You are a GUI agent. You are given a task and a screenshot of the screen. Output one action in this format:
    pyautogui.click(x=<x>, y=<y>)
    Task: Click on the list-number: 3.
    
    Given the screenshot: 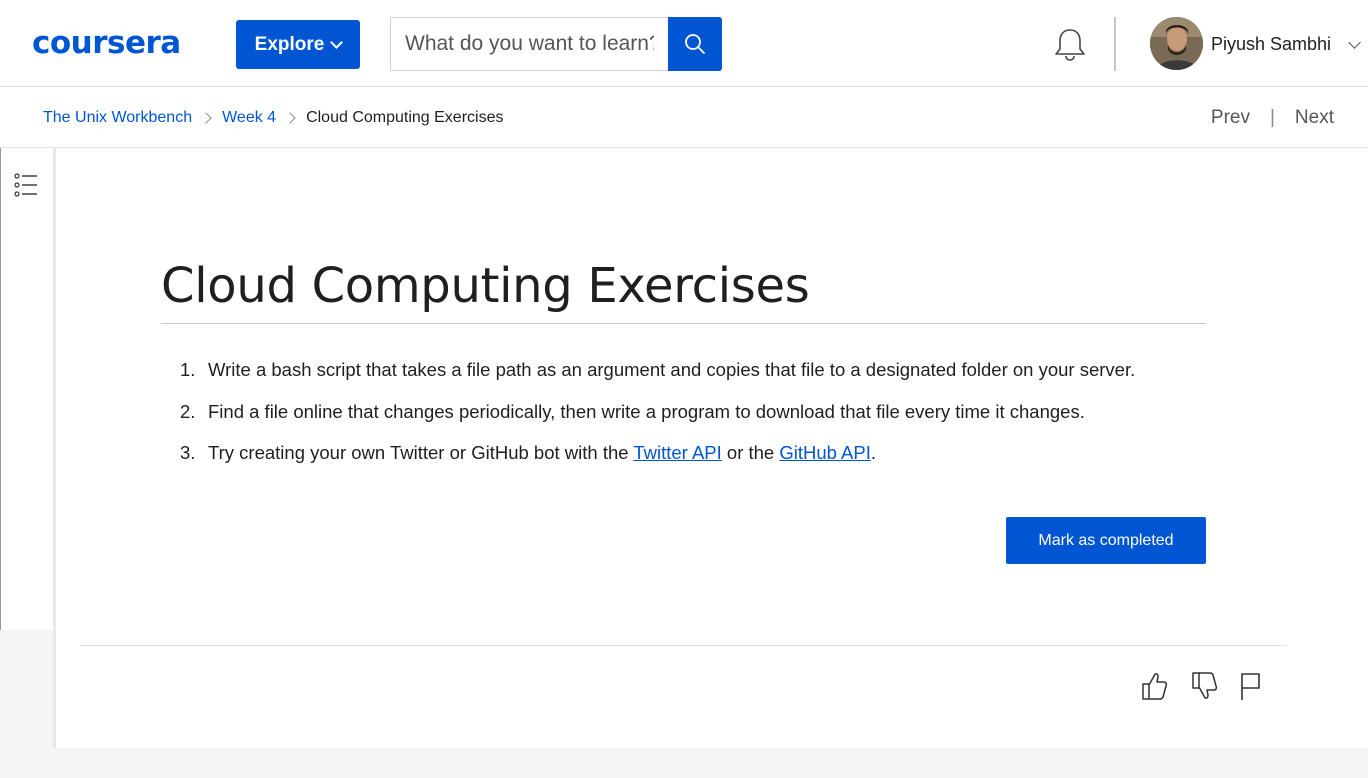 What is the action you would take?
    pyautogui.click(x=188, y=452)
    